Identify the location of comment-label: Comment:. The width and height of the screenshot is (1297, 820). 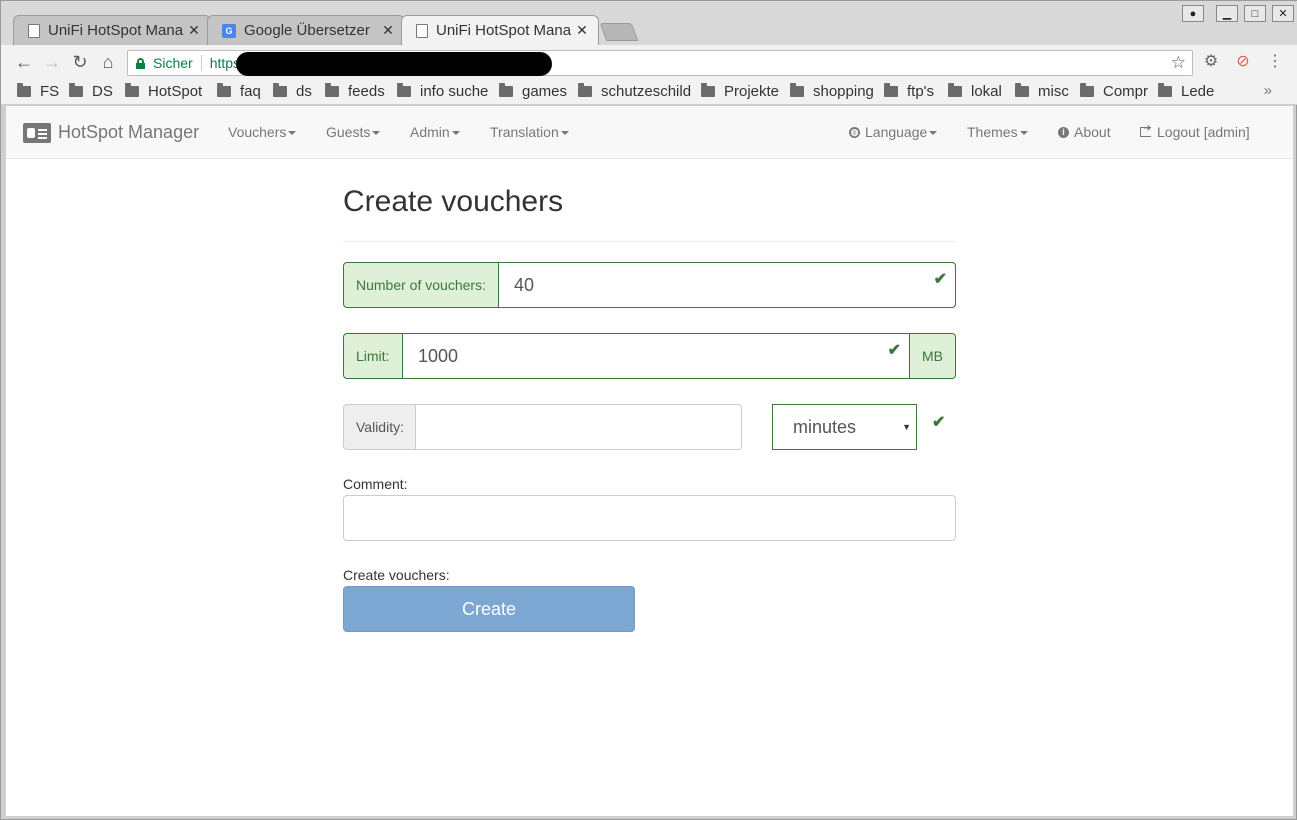
(375, 484).